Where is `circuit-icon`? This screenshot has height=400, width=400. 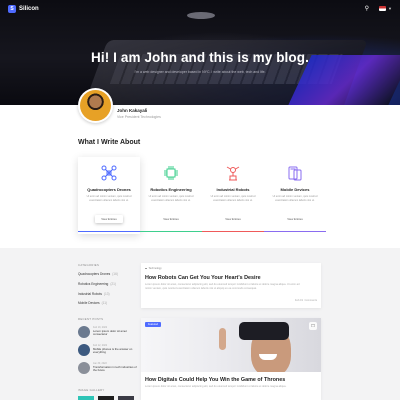 circuit-icon is located at coordinates (171, 173).